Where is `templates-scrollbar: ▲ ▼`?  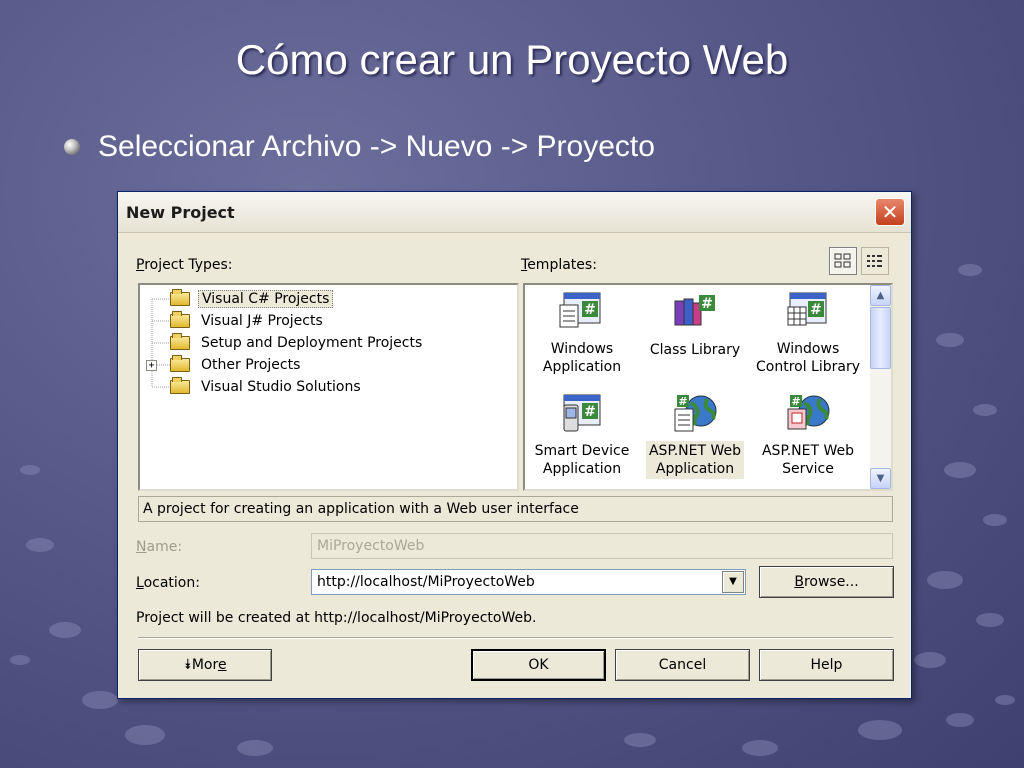
templates-scrollbar: ▲ ▼ is located at coordinates (880, 387).